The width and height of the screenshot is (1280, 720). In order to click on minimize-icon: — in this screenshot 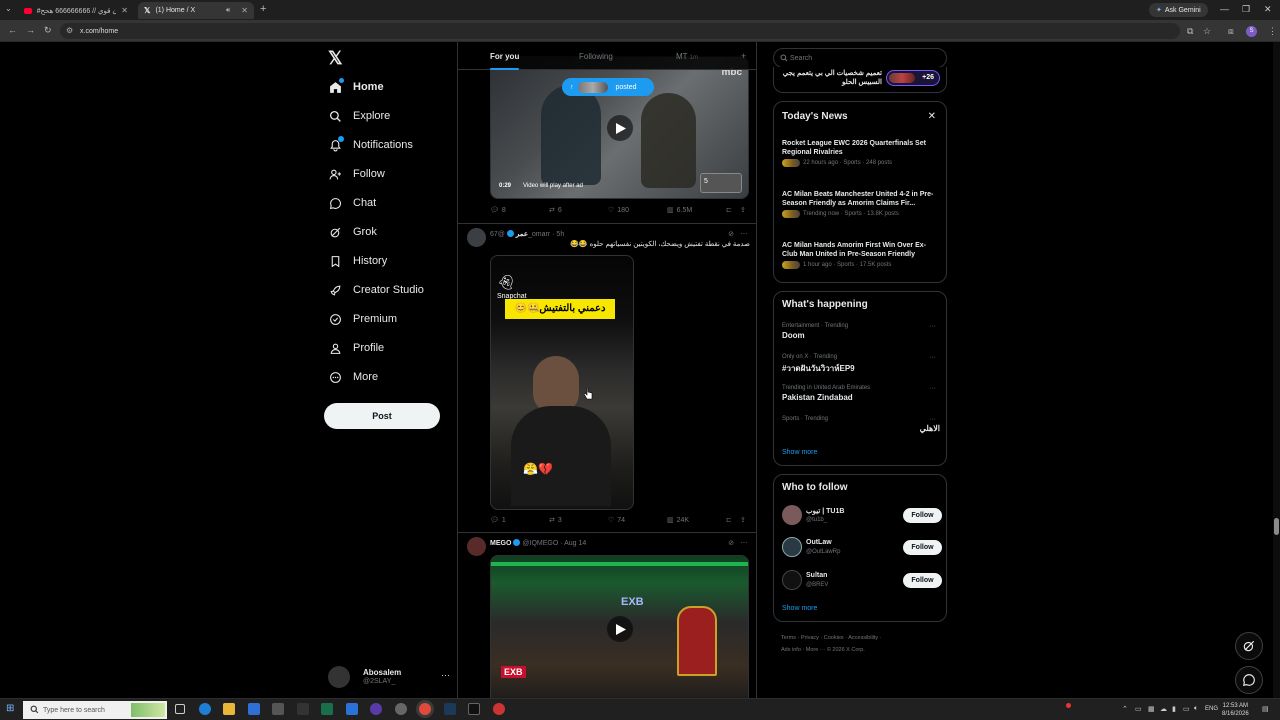, I will do `click(1224, 9)`.